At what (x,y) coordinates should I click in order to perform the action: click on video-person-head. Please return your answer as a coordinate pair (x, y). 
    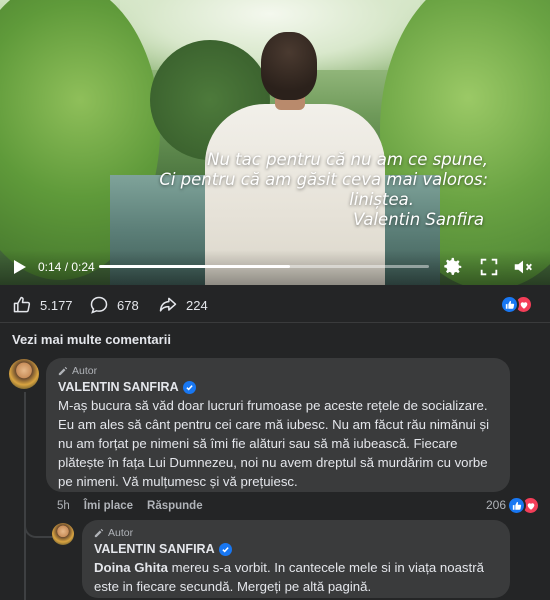
    Looking at the image, I should click on (289, 66).